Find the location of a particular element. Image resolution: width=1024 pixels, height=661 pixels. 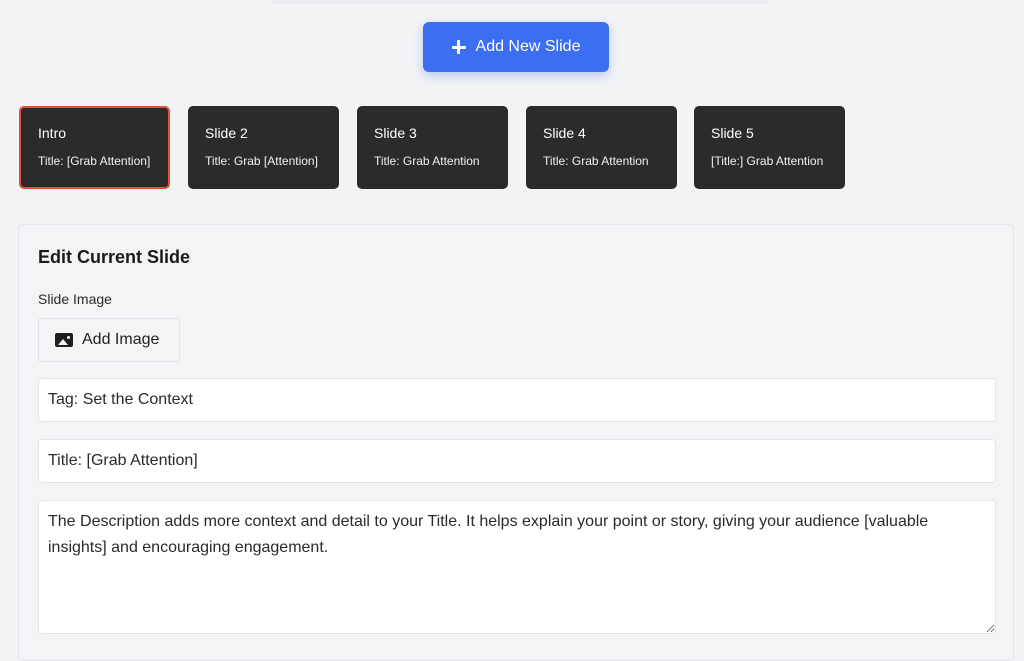

add-new-slide-button: Add New Slide is located at coordinates (516, 47).